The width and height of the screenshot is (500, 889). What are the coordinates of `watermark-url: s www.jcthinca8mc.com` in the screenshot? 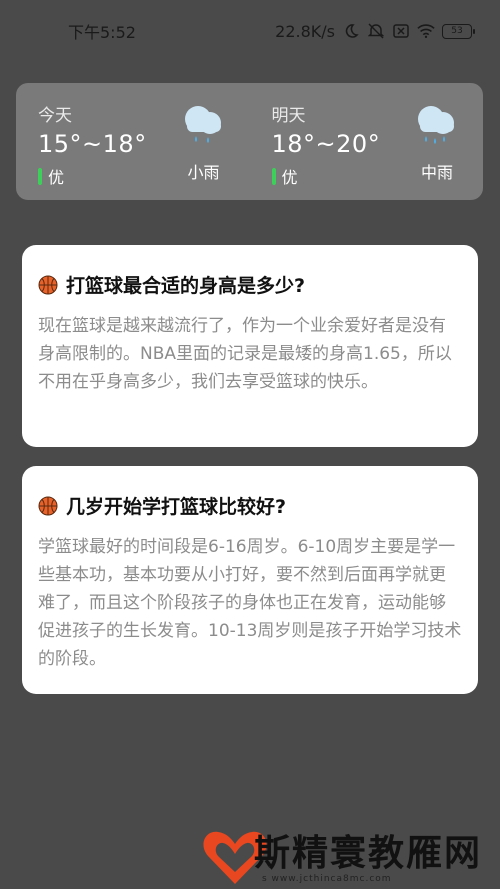 It's located at (327, 879).